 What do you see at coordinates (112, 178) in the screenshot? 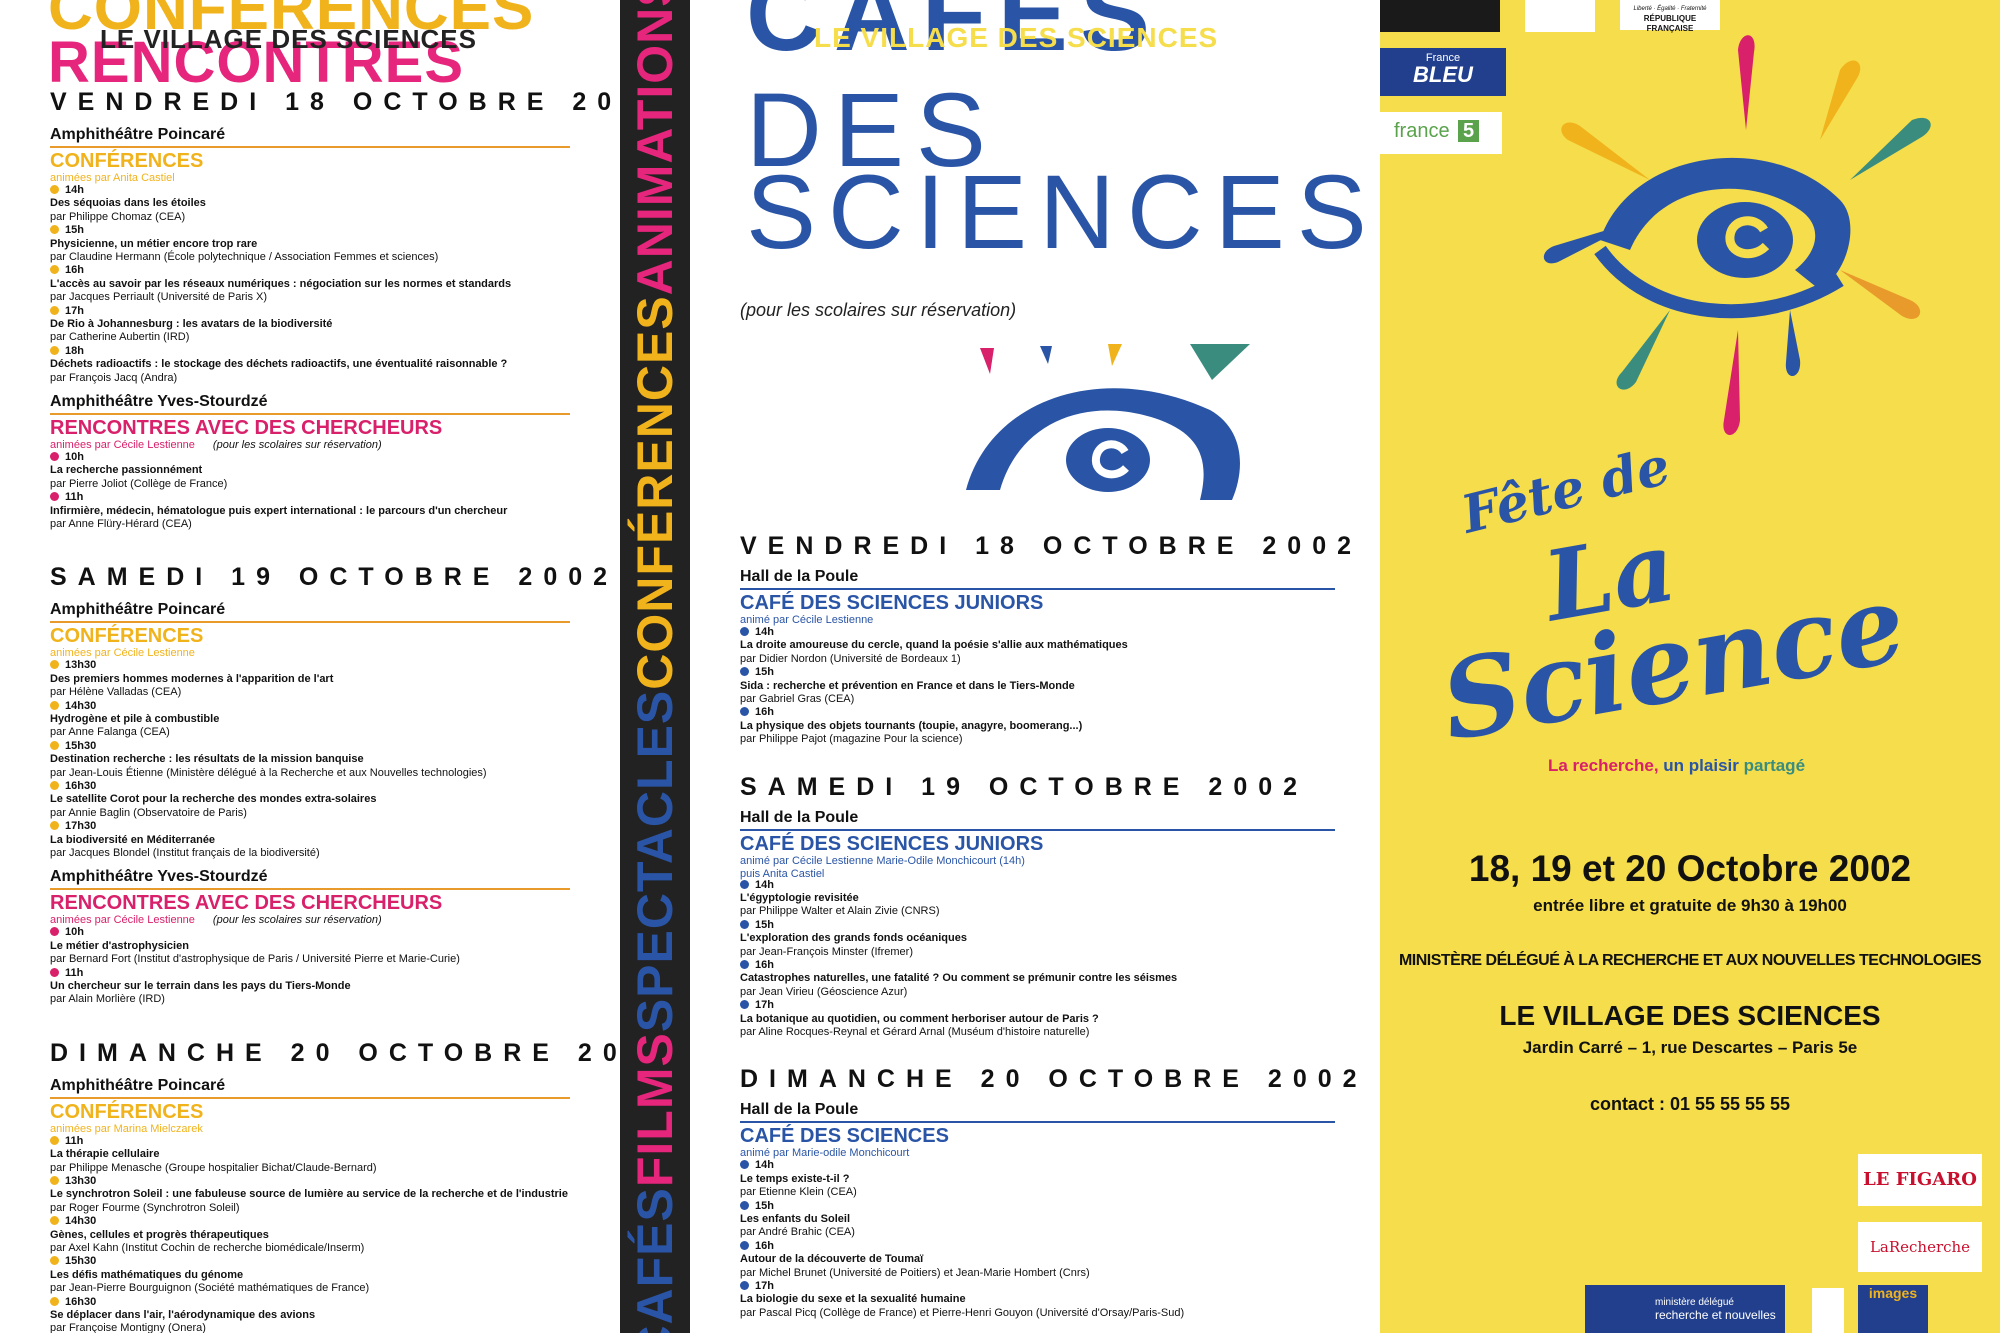
I see `animated-by-text: animées par Anita Castiel` at bounding box center [112, 178].